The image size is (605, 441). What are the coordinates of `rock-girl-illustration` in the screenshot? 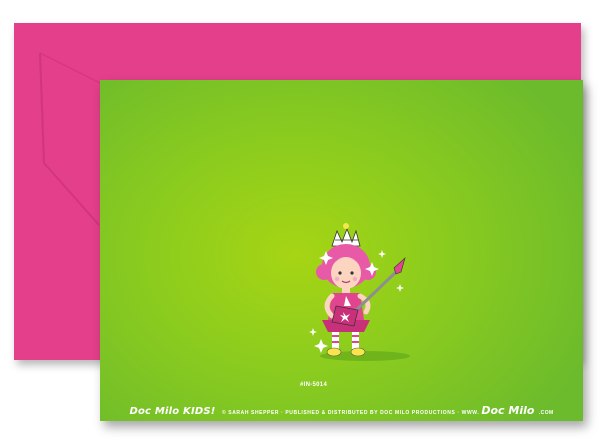 It's located at (359, 292).